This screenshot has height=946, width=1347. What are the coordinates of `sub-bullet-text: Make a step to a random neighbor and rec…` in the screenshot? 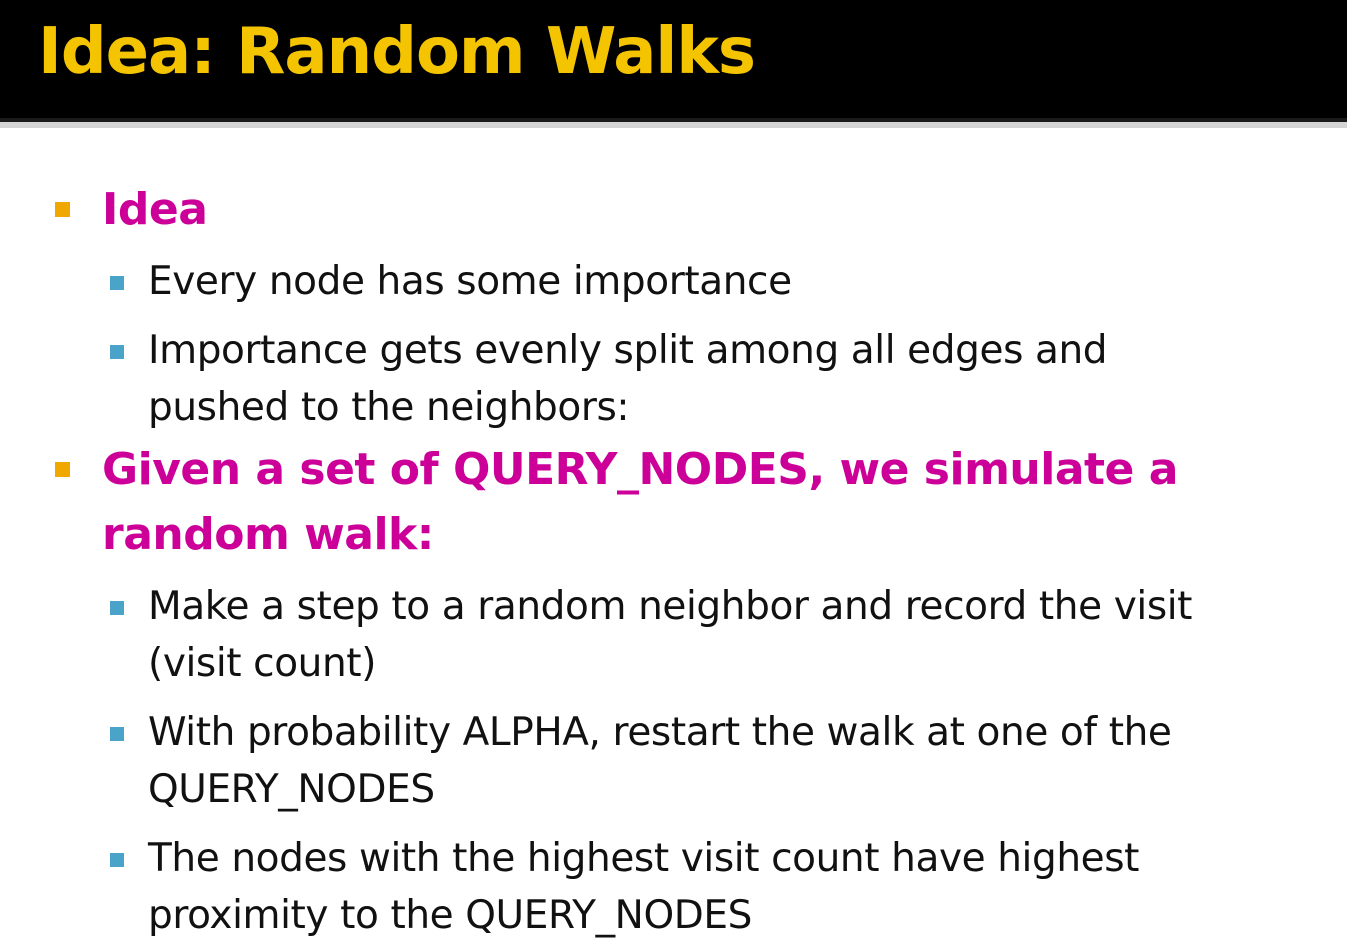 It's located at (670, 606).